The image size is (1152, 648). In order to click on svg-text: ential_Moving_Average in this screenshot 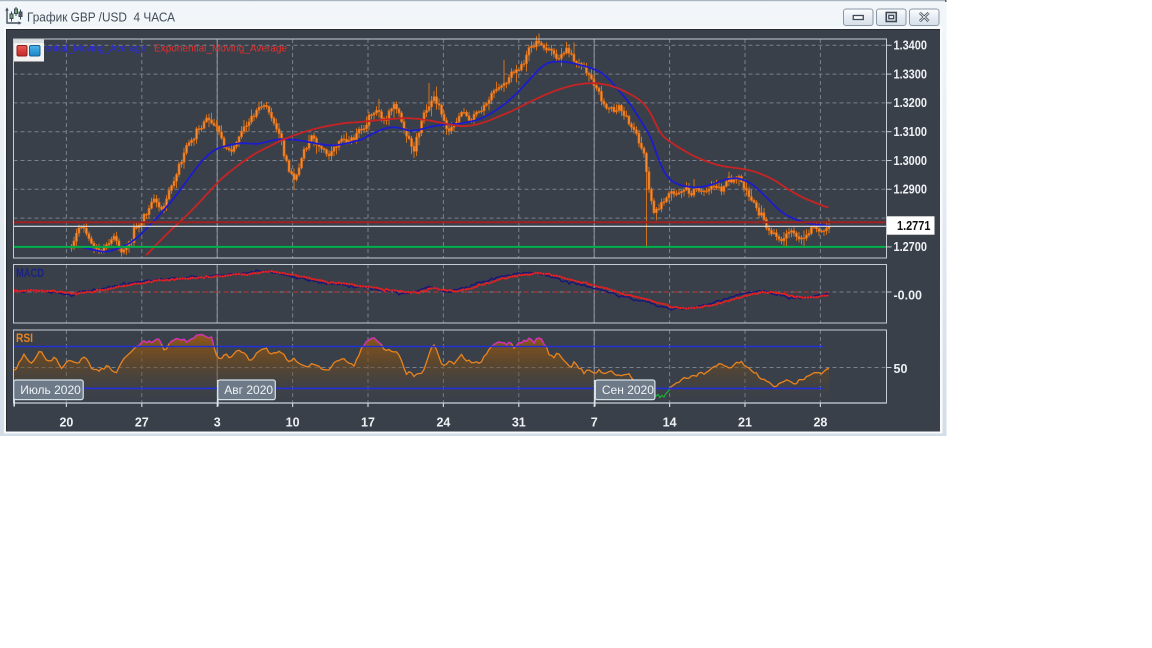, I will do `click(96, 49)`.